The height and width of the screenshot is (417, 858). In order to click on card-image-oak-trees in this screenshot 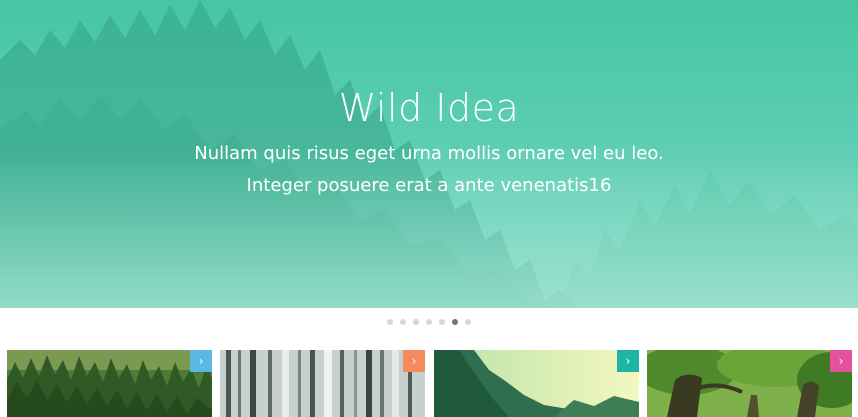, I will do `click(749, 383)`.